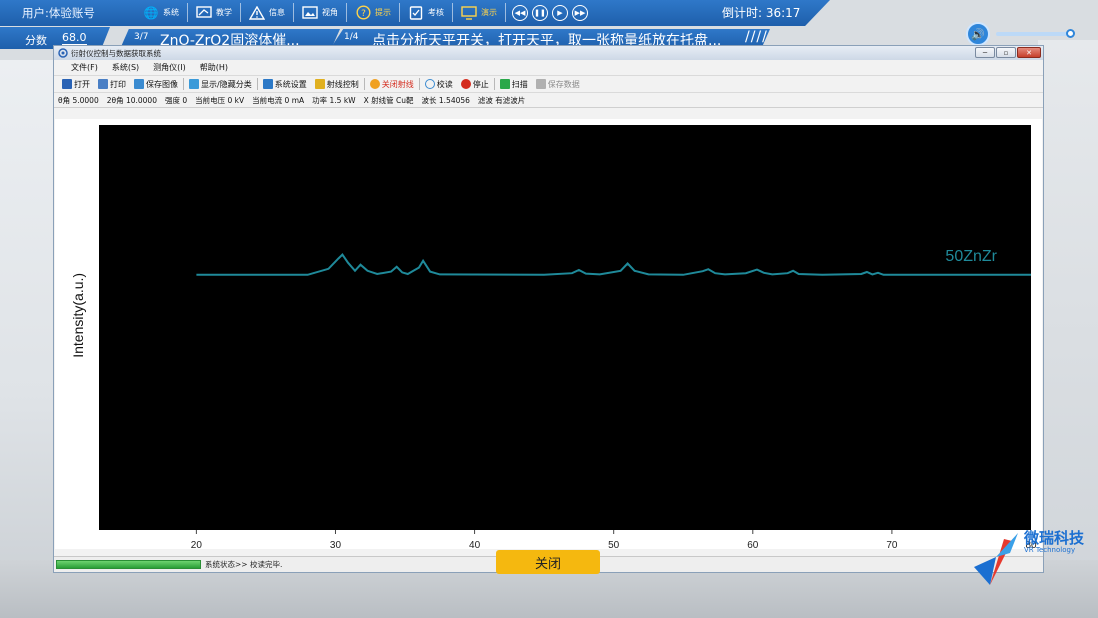 This screenshot has height=618, width=1098. I want to click on scan-icon, so click(504, 84).